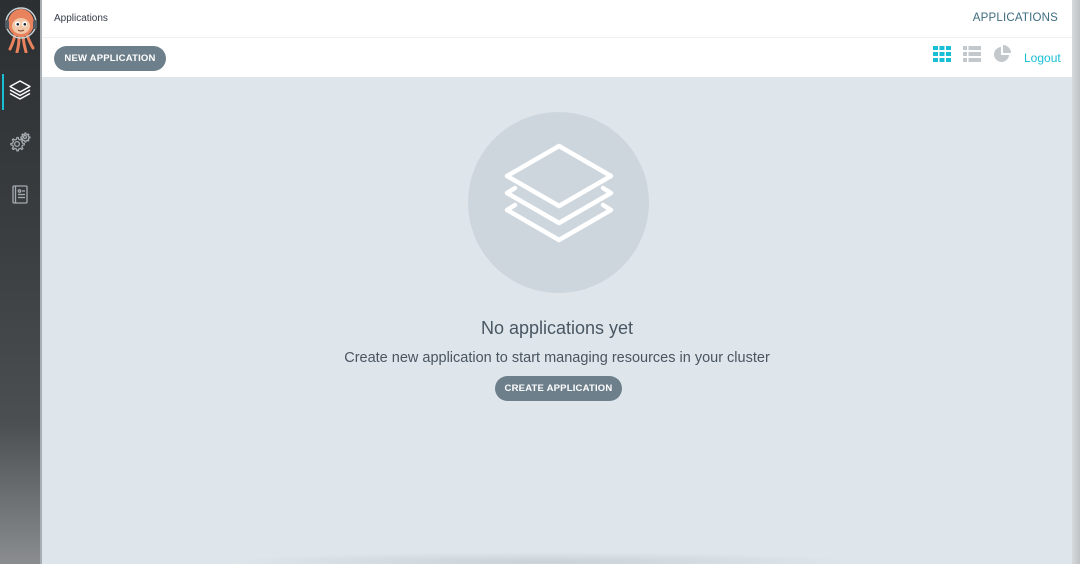 The image size is (1080, 564). Describe the element at coordinates (1076, 282) in the screenshot. I see `window-edge` at that location.